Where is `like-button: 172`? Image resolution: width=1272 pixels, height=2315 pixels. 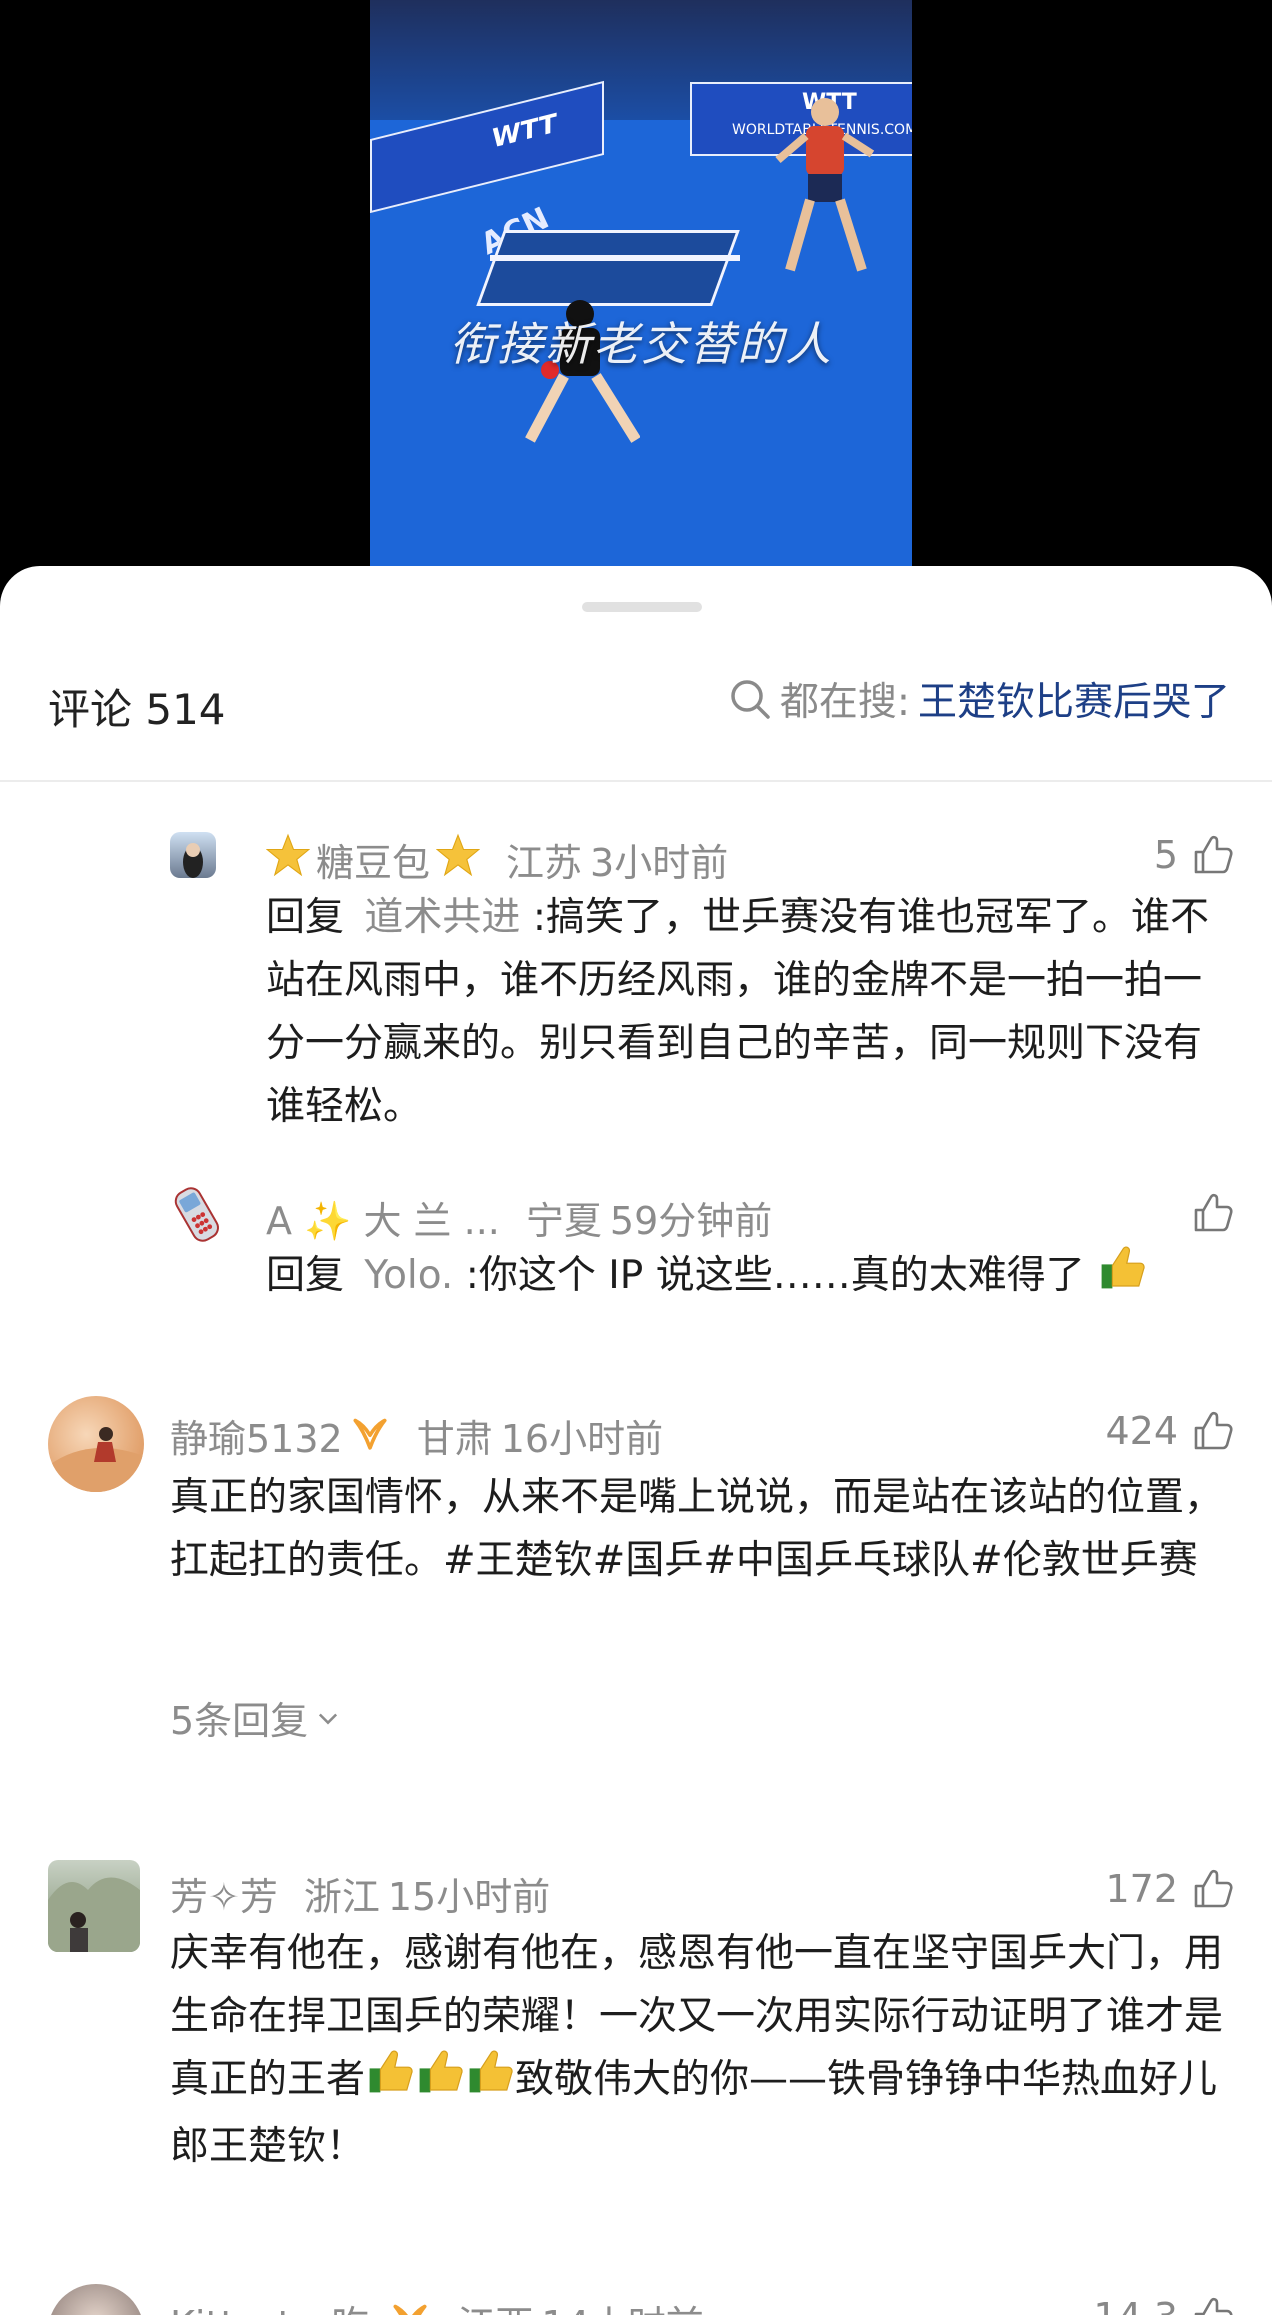 like-button: 172 is located at coordinates (1169, 1889).